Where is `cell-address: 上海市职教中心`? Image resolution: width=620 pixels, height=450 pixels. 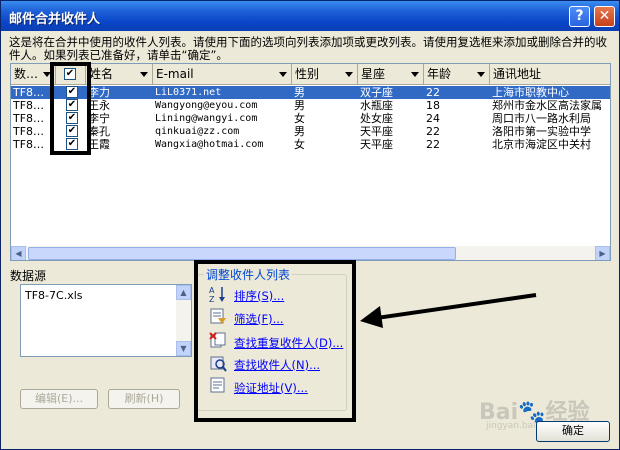
cell-address: 上海市职教中心 is located at coordinates (530, 92).